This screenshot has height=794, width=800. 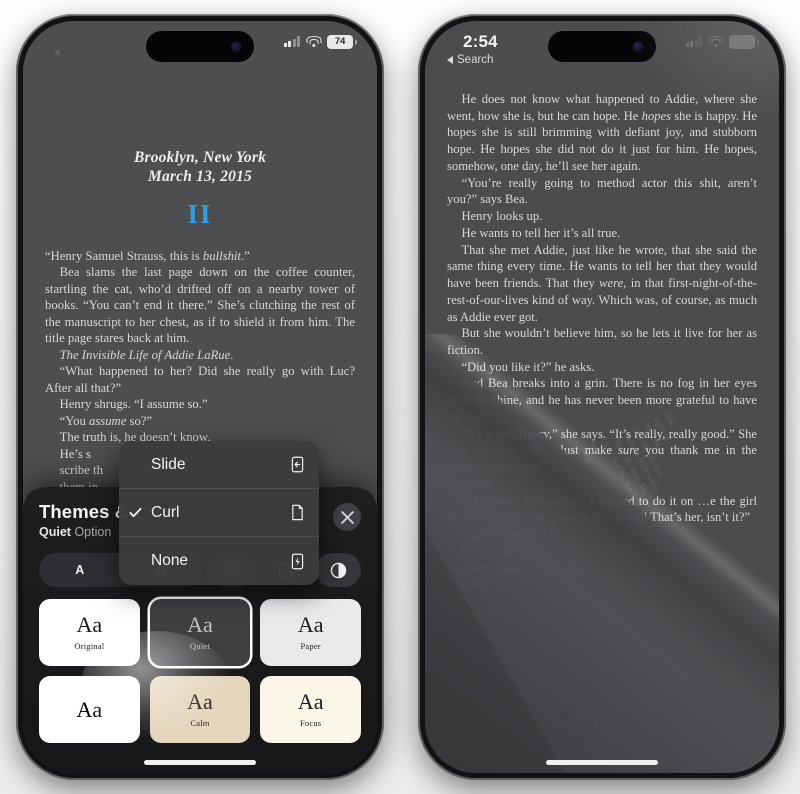 What do you see at coordinates (541, 232) in the screenshot?
I see `paragraph: He wants to tell her it’s all true.` at bounding box center [541, 232].